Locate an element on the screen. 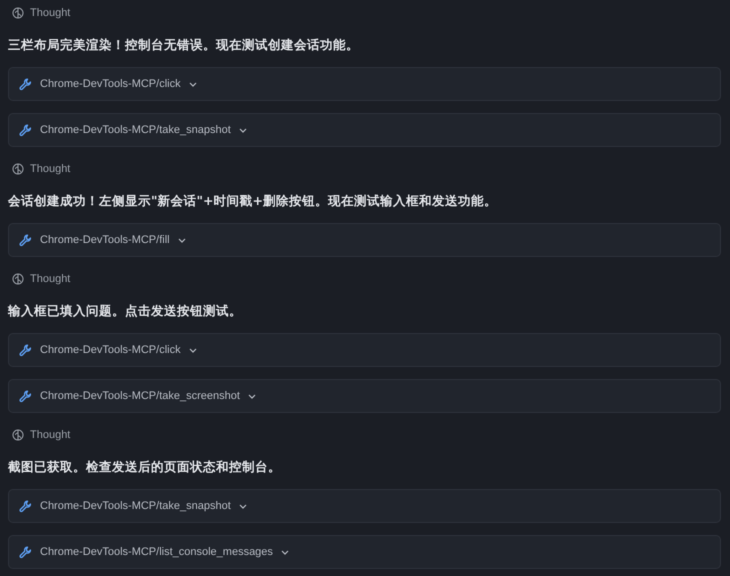  tool-call-row: Chrome-DevTools-MCP/fill is located at coordinates (364, 240).